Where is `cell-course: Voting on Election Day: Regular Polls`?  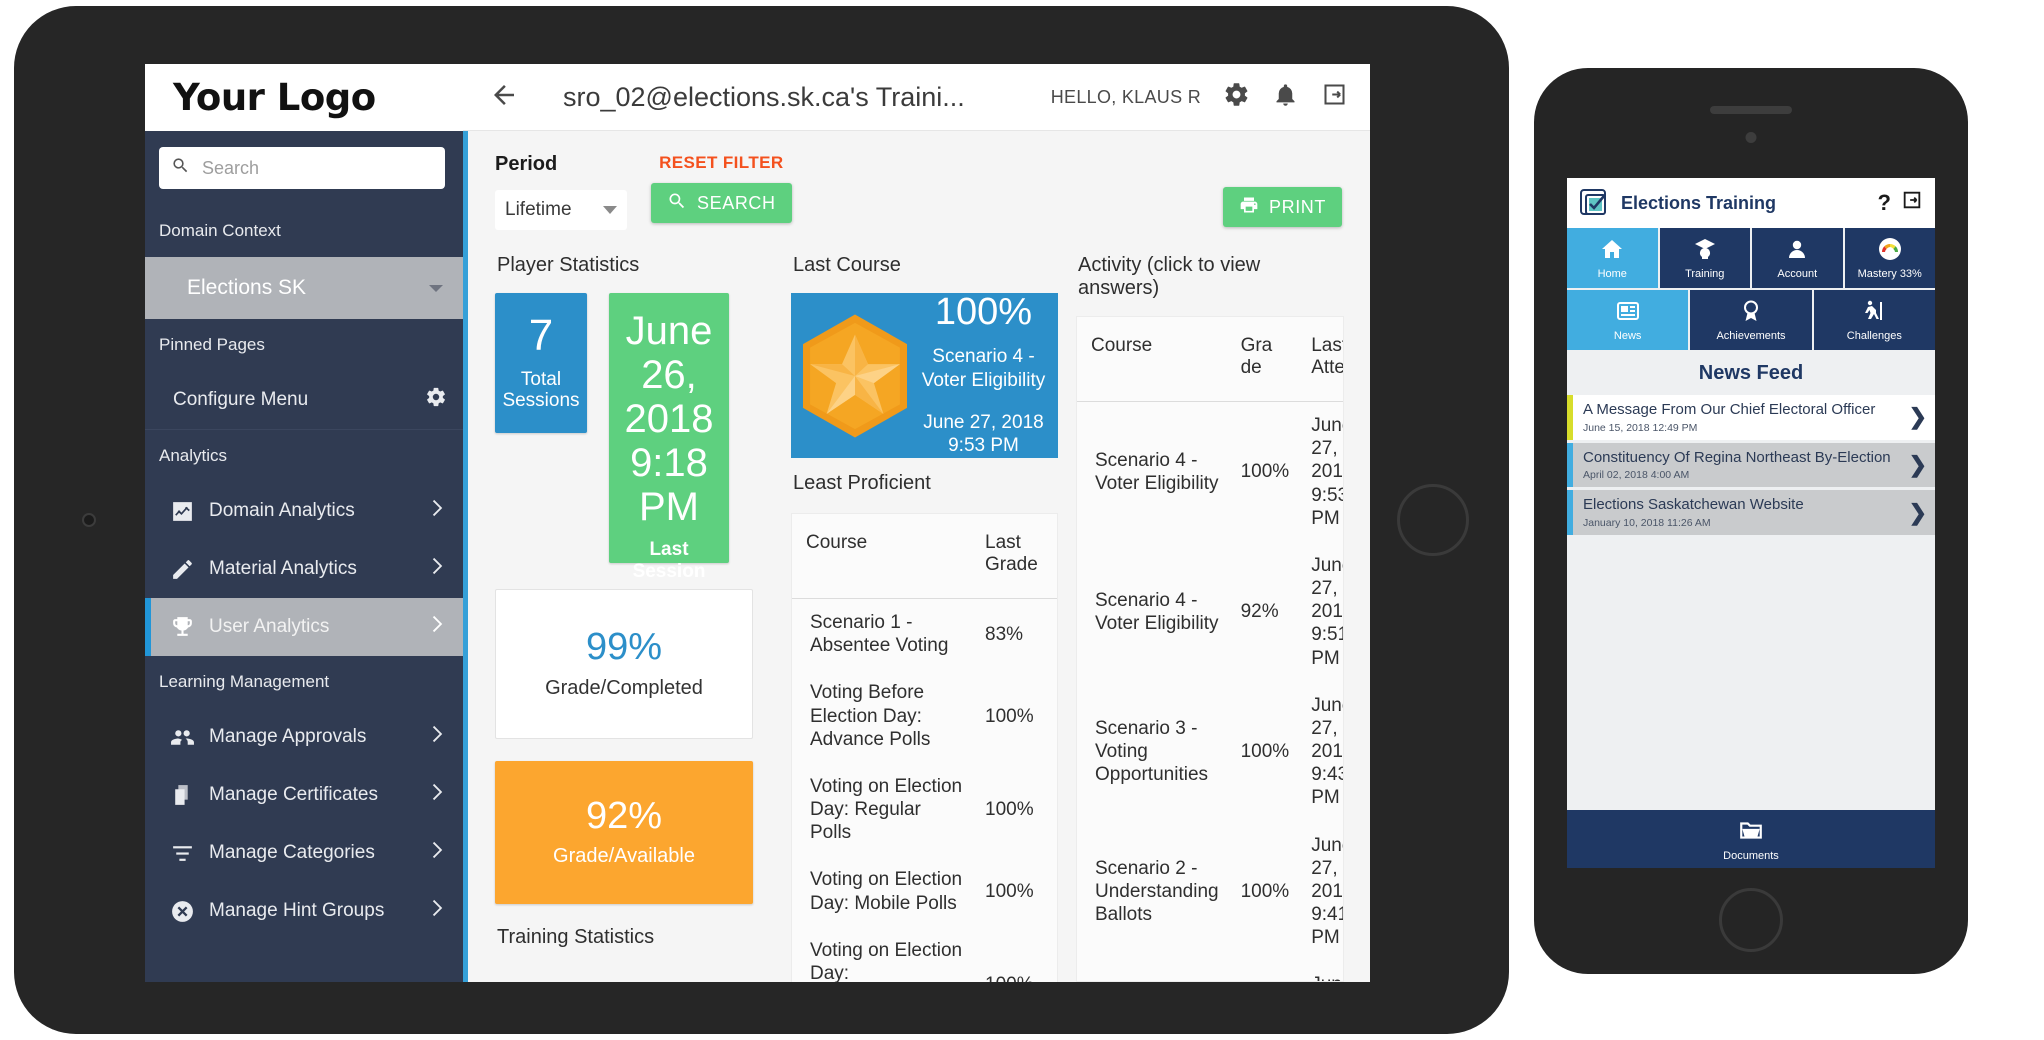
cell-course: Voting on Election Day: Regular Polls is located at coordinates (886, 809).